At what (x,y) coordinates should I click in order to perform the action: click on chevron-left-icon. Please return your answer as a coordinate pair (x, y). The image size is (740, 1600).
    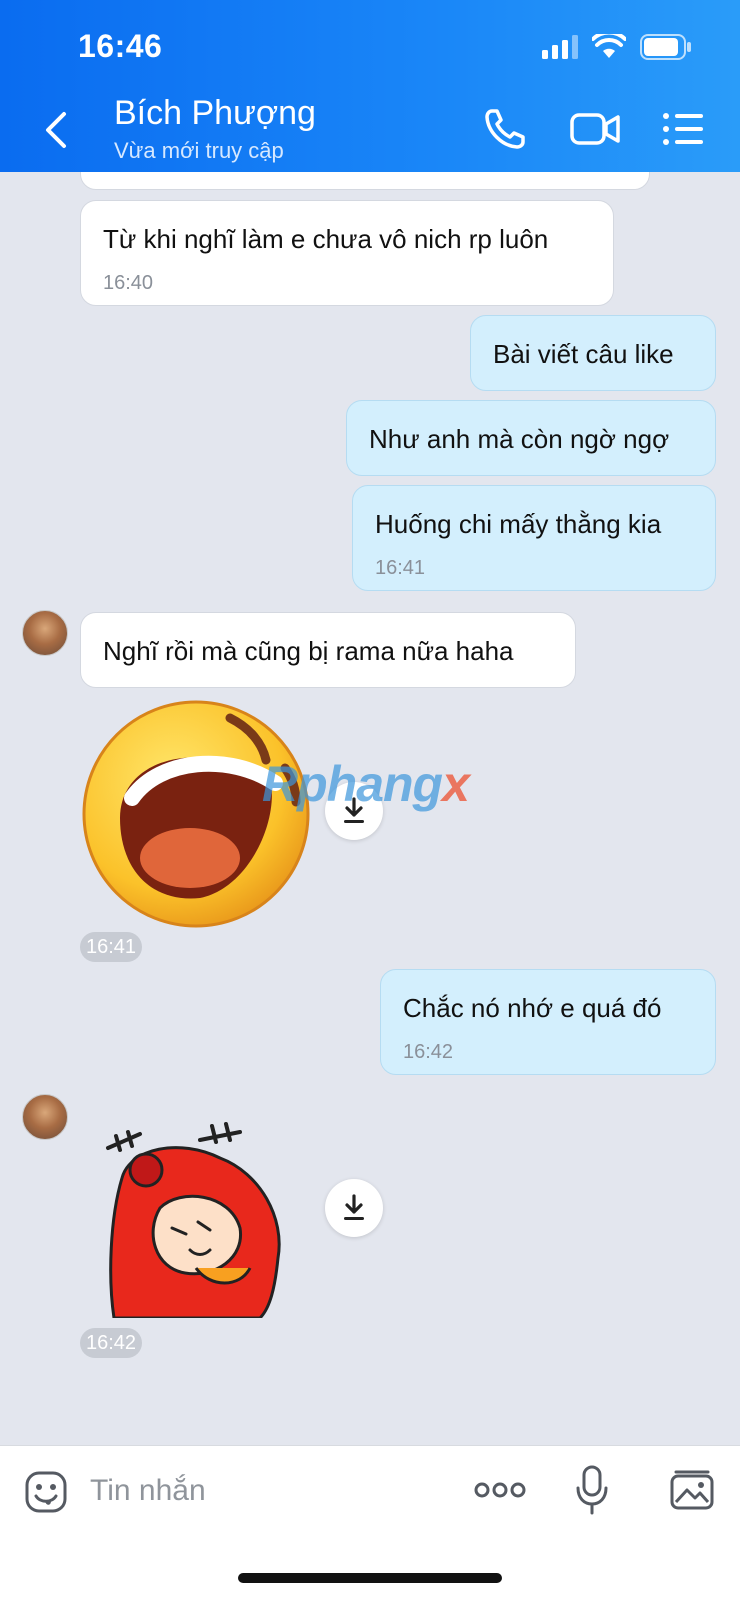
    Looking at the image, I should click on (56, 130).